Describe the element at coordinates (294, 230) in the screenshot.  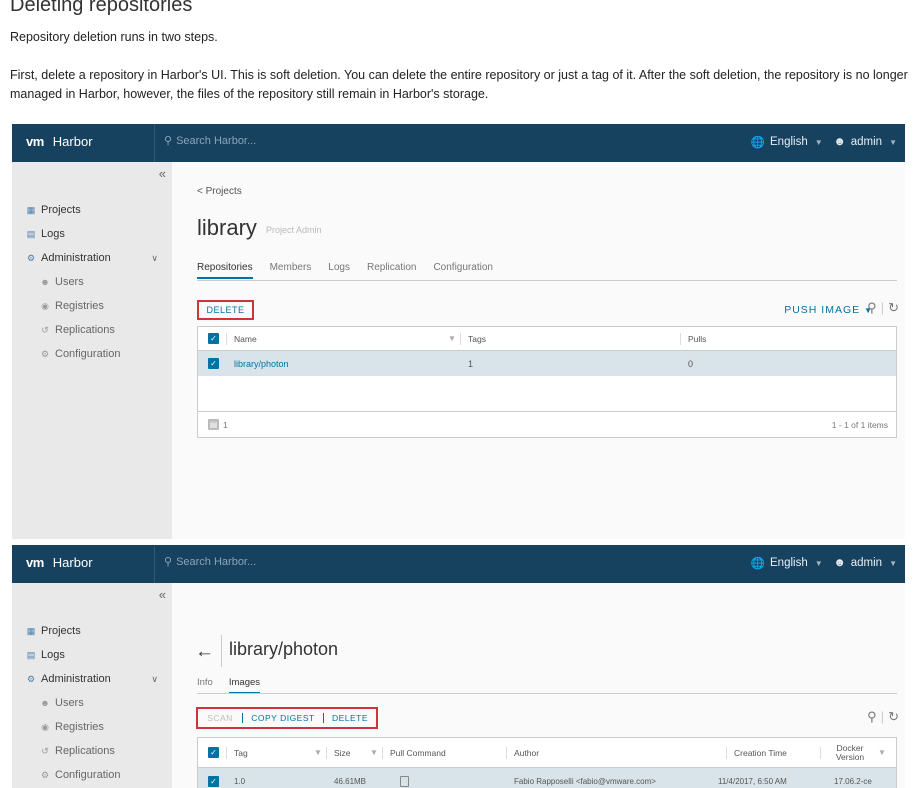
I see `project-role: Project Admin` at that location.